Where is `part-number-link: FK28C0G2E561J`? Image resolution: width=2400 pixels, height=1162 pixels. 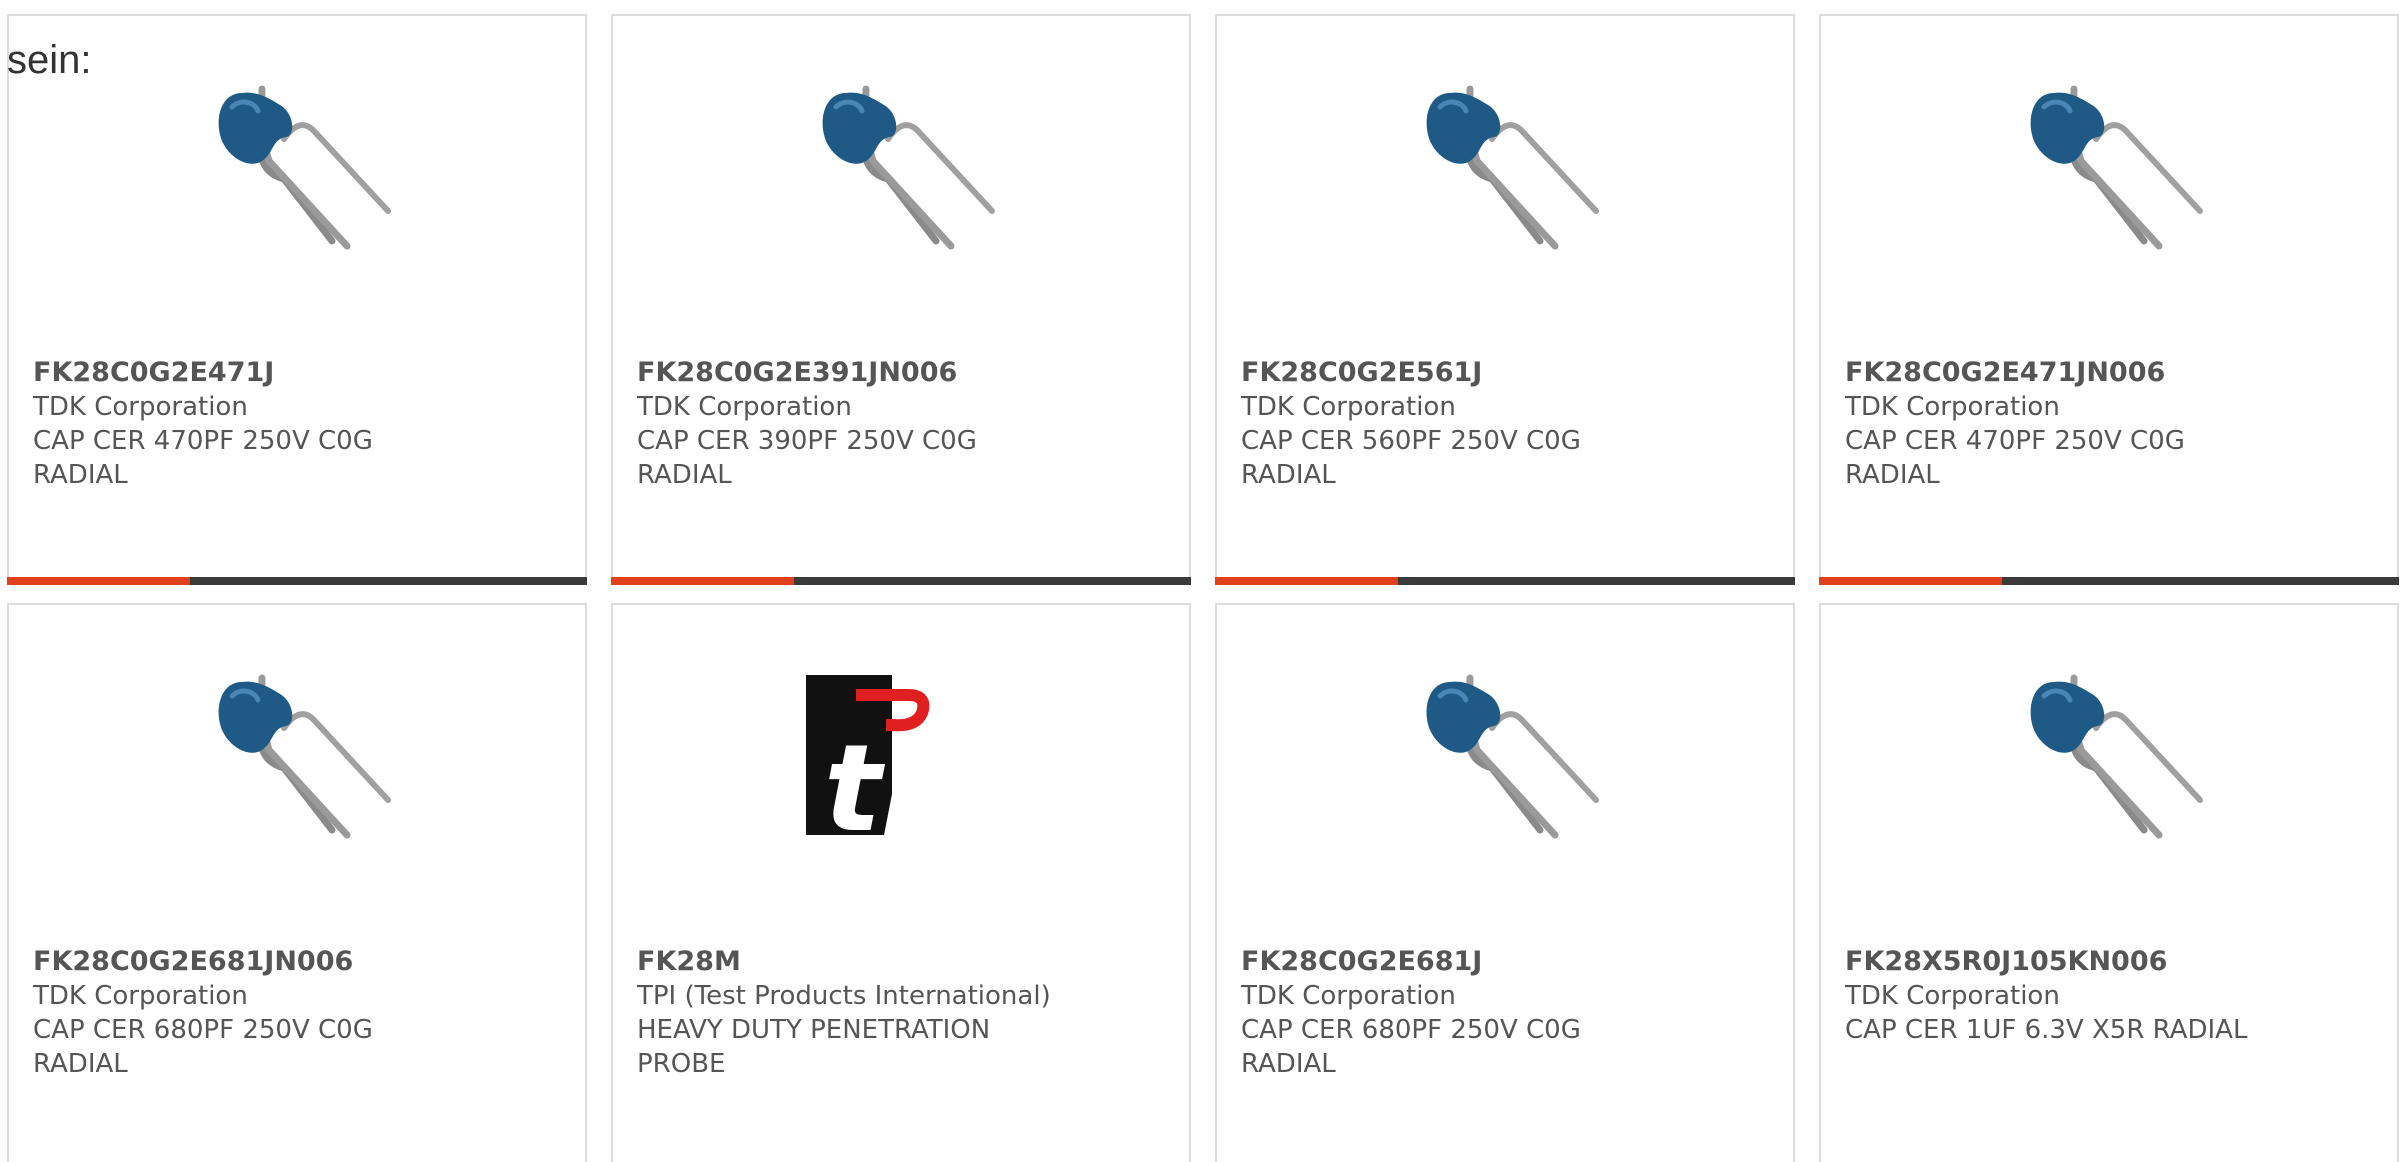 part-number-link: FK28C0G2E561J is located at coordinates (1501, 373).